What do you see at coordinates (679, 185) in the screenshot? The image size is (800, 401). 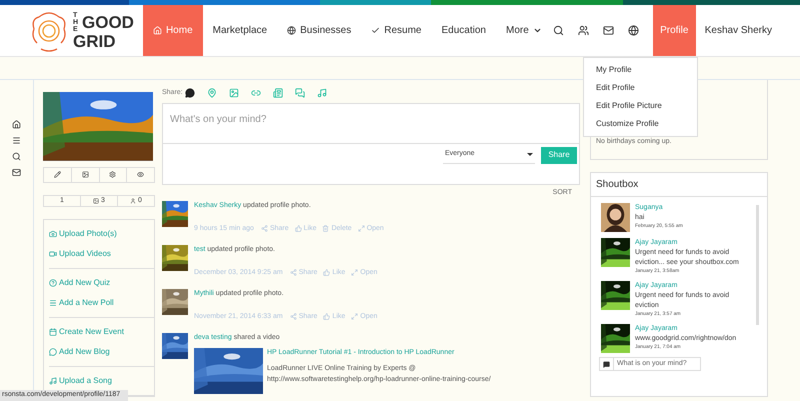 I see `shoutbox-title: Shoutbox` at bounding box center [679, 185].